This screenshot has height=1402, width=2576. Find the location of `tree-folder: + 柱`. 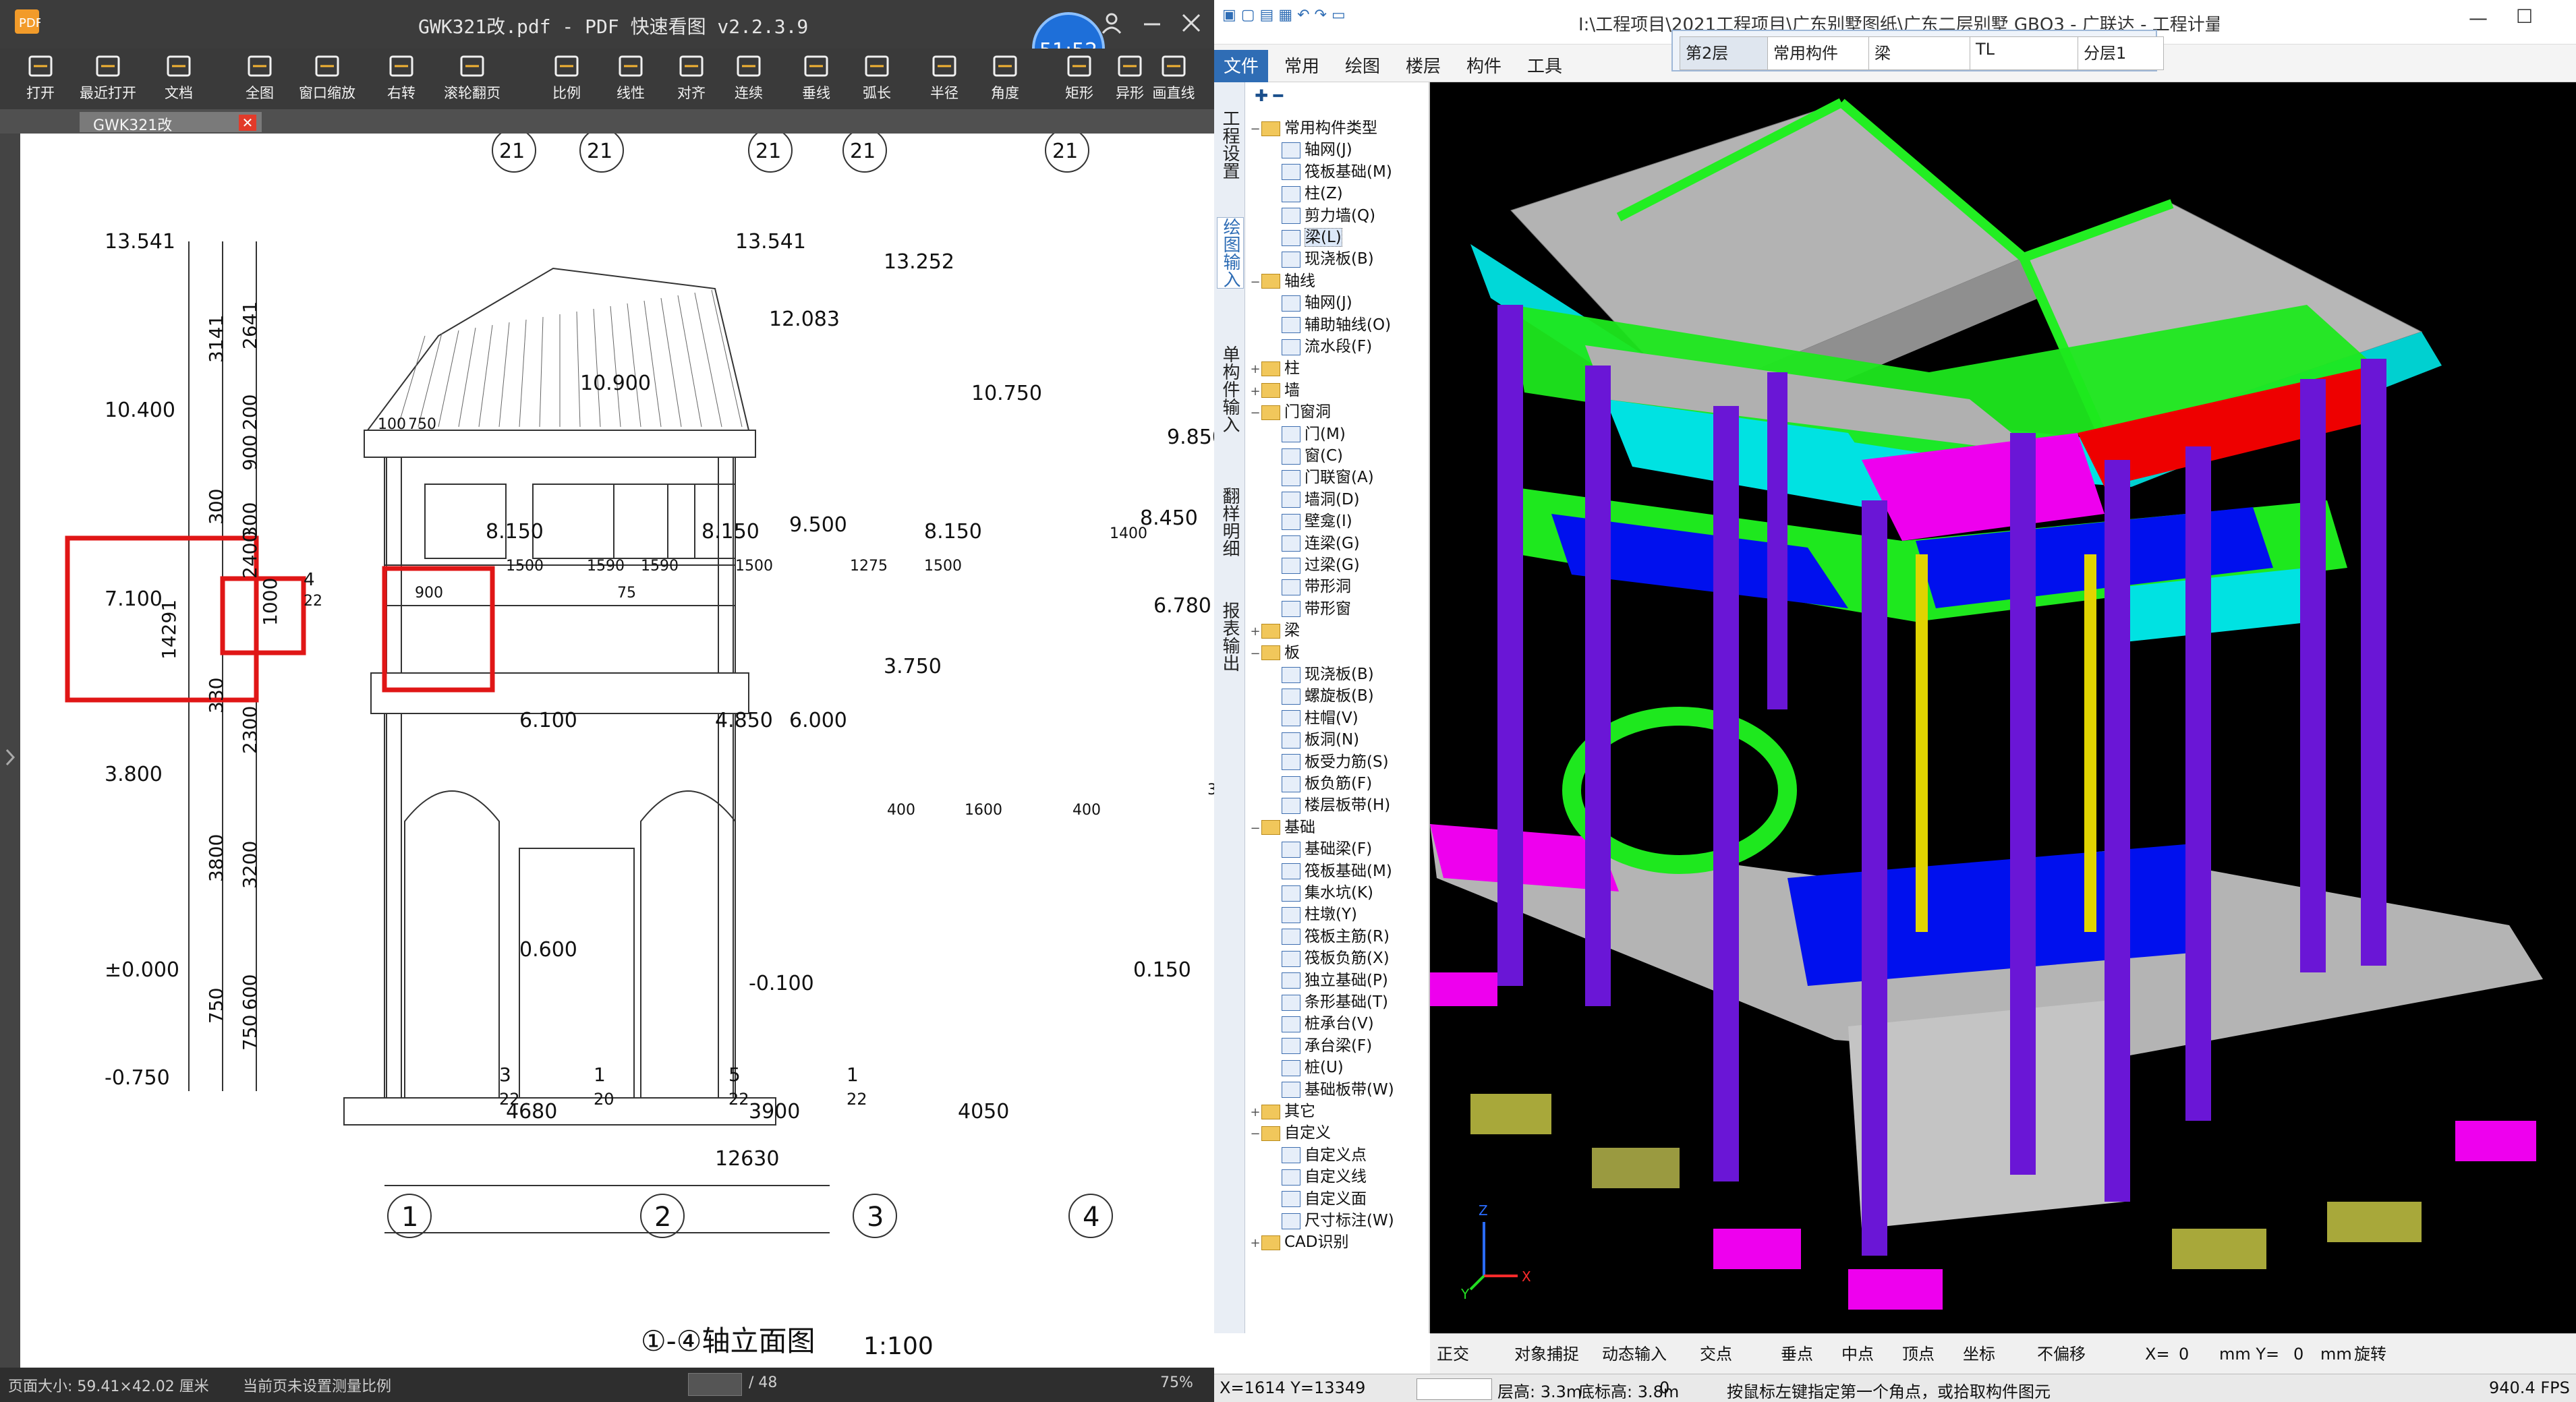

tree-folder: + 柱 is located at coordinates (1274, 368).